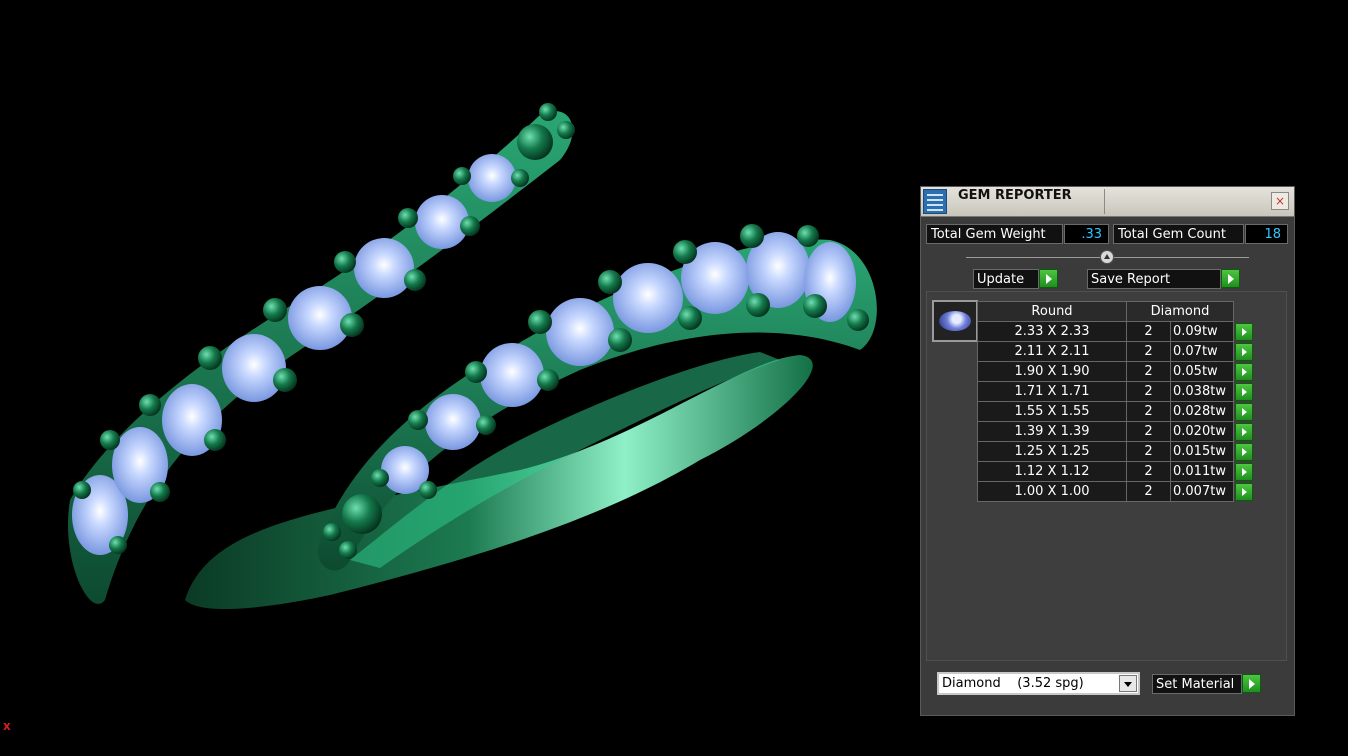 This screenshot has width=1348, height=756. What do you see at coordinates (1052, 491) in the screenshot?
I see `gem-size: 1.00 X 1.00` at bounding box center [1052, 491].